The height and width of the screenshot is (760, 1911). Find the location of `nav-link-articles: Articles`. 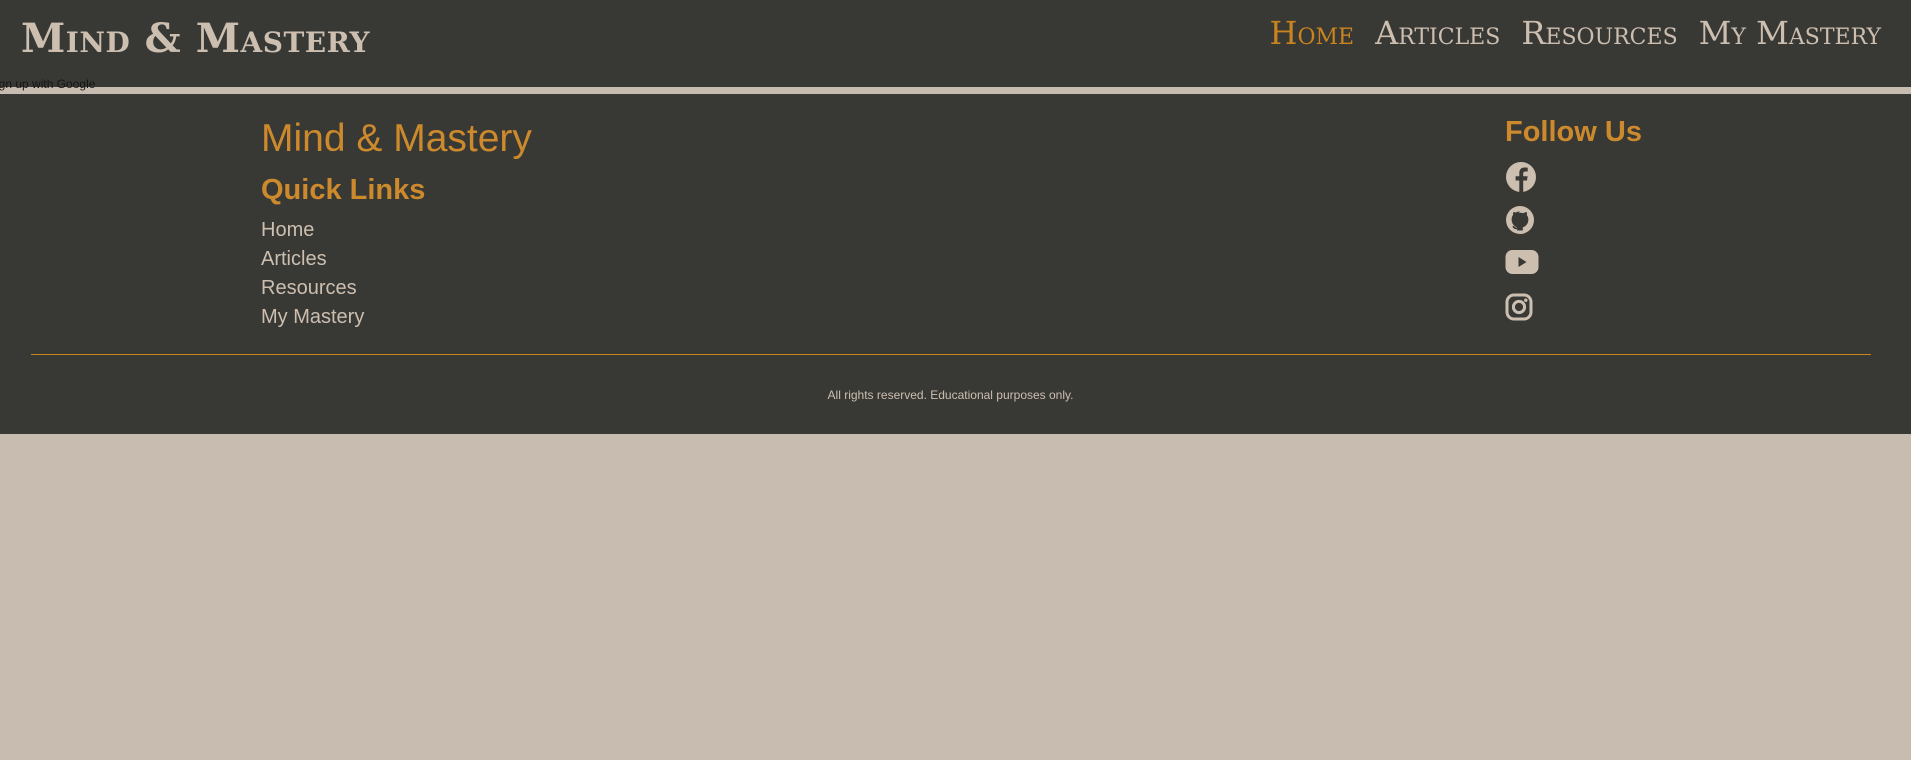

nav-link-articles: Articles is located at coordinates (1437, 33).